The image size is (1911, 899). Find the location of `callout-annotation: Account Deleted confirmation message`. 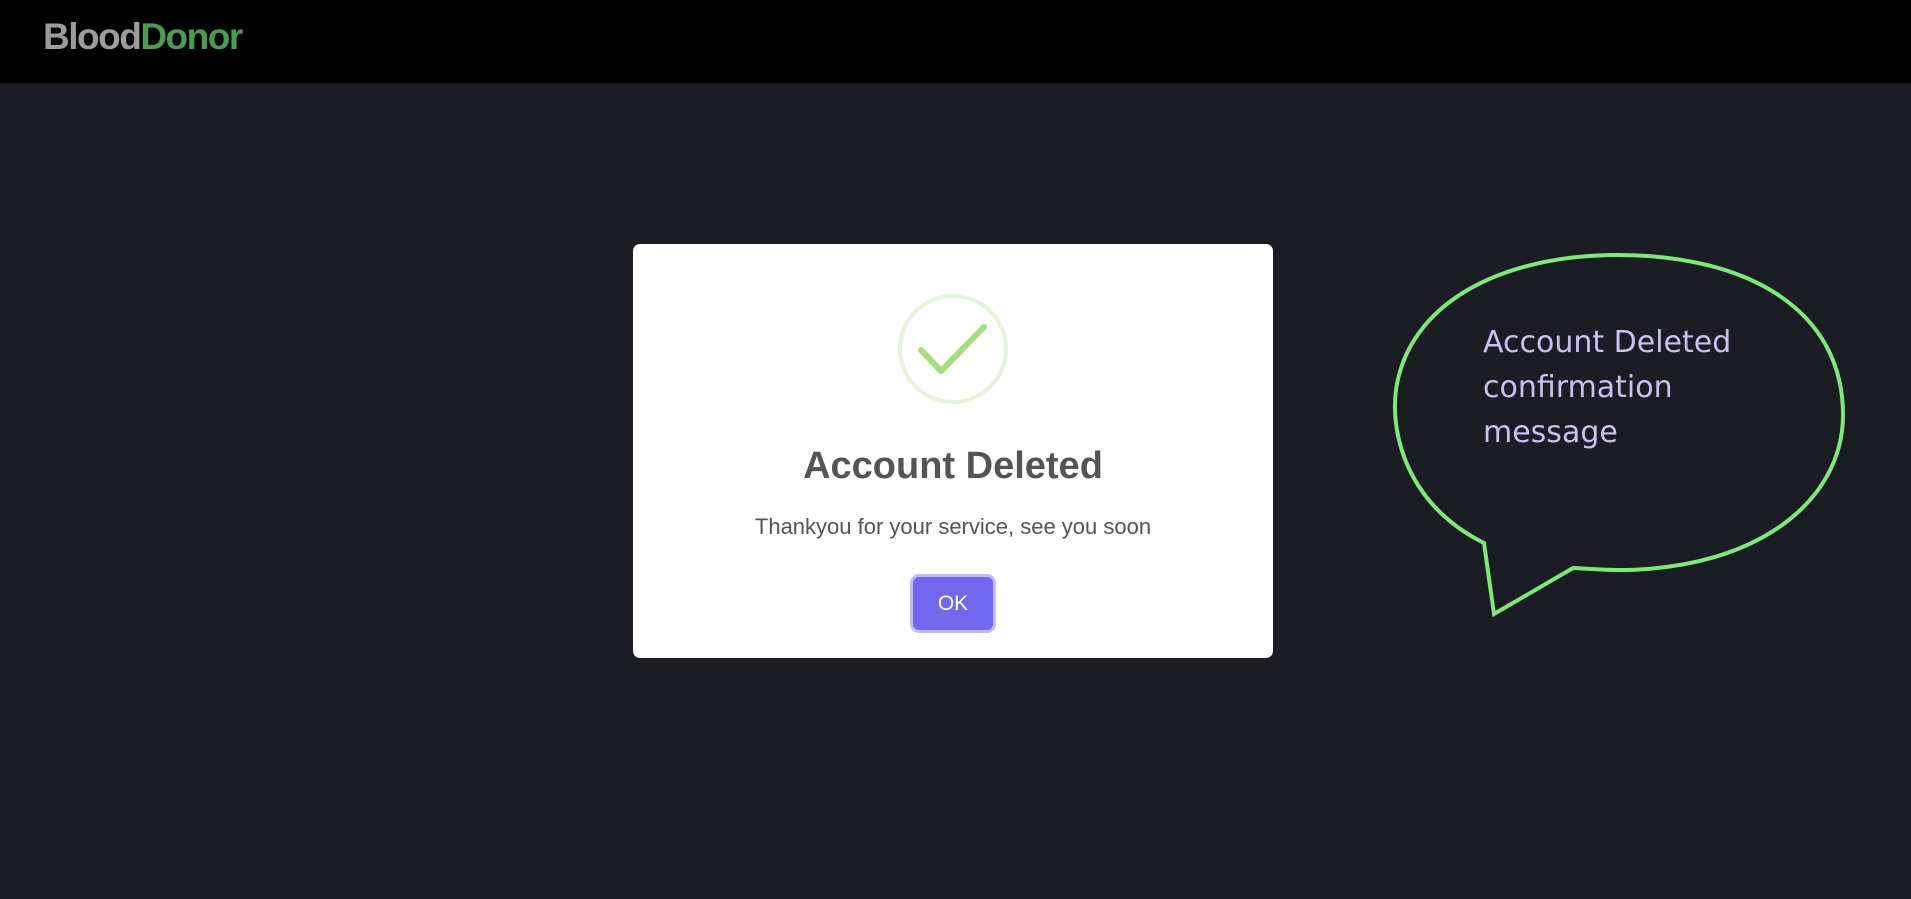

callout-annotation: Account Deleted confirmation message is located at coordinates (1633, 387).